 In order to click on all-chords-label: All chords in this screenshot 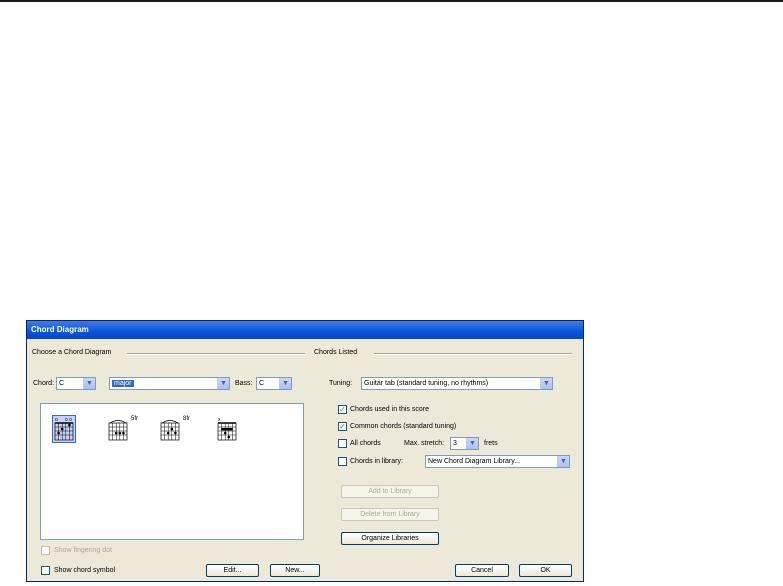, I will do `click(365, 443)`.